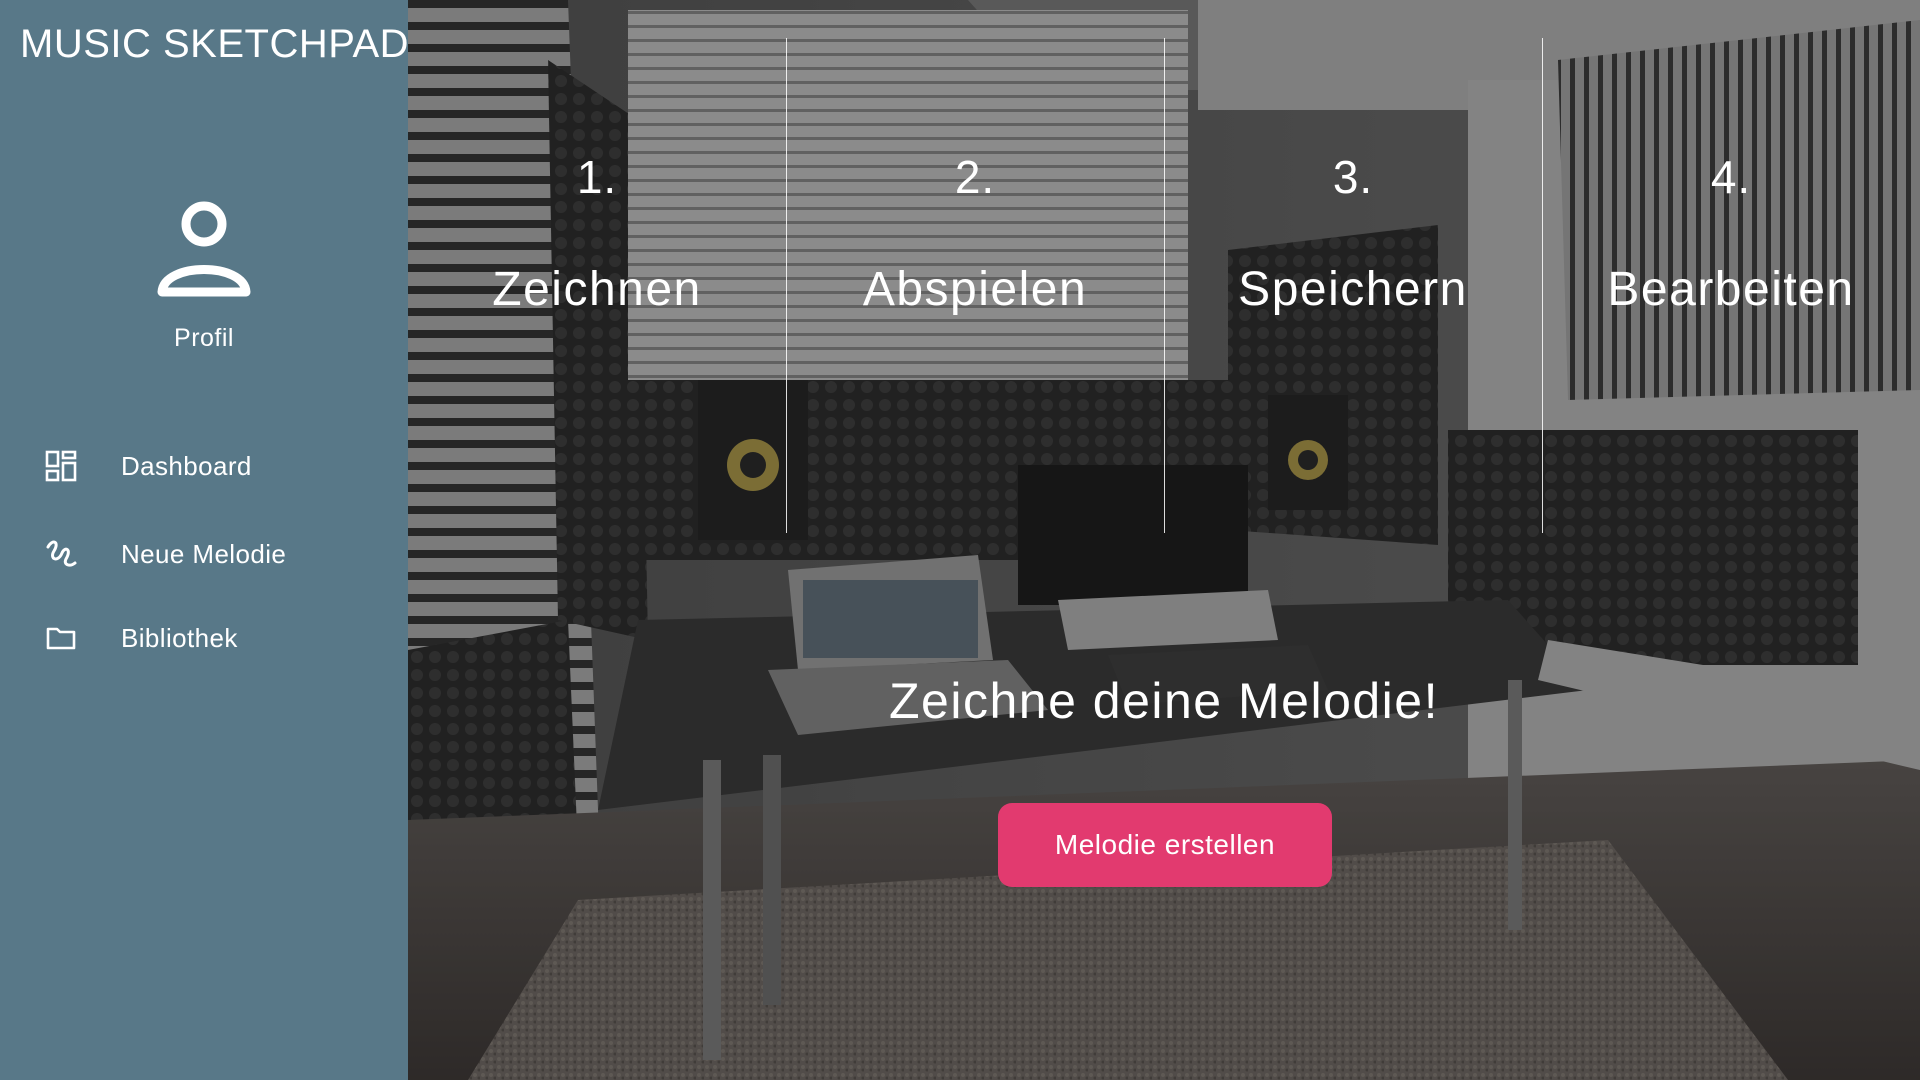 The image size is (1920, 1080). Describe the element at coordinates (204, 338) in the screenshot. I see `profile-label: Profil` at that location.